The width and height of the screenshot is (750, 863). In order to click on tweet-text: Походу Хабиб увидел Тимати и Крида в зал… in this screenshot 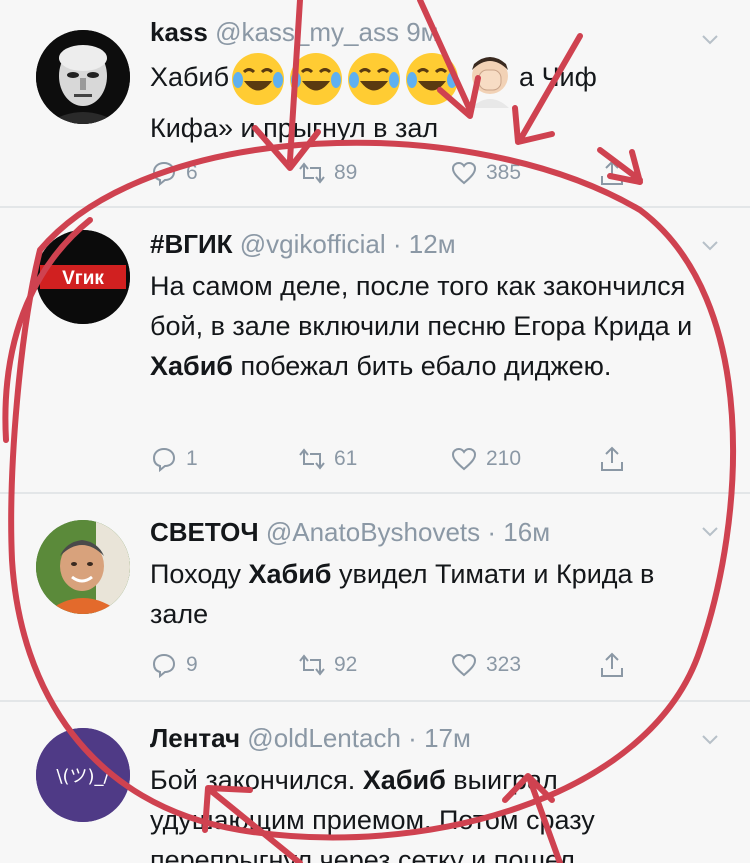, I will do `click(430, 594)`.